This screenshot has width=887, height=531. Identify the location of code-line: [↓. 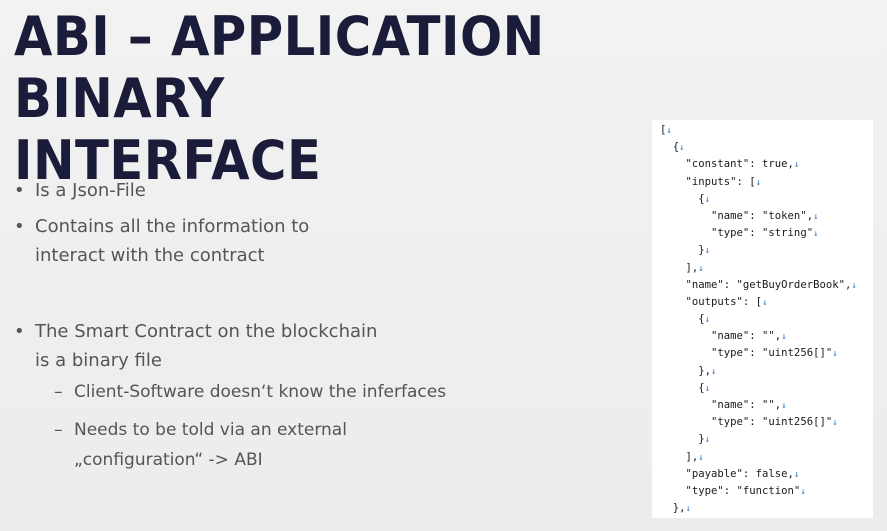
(766, 130).